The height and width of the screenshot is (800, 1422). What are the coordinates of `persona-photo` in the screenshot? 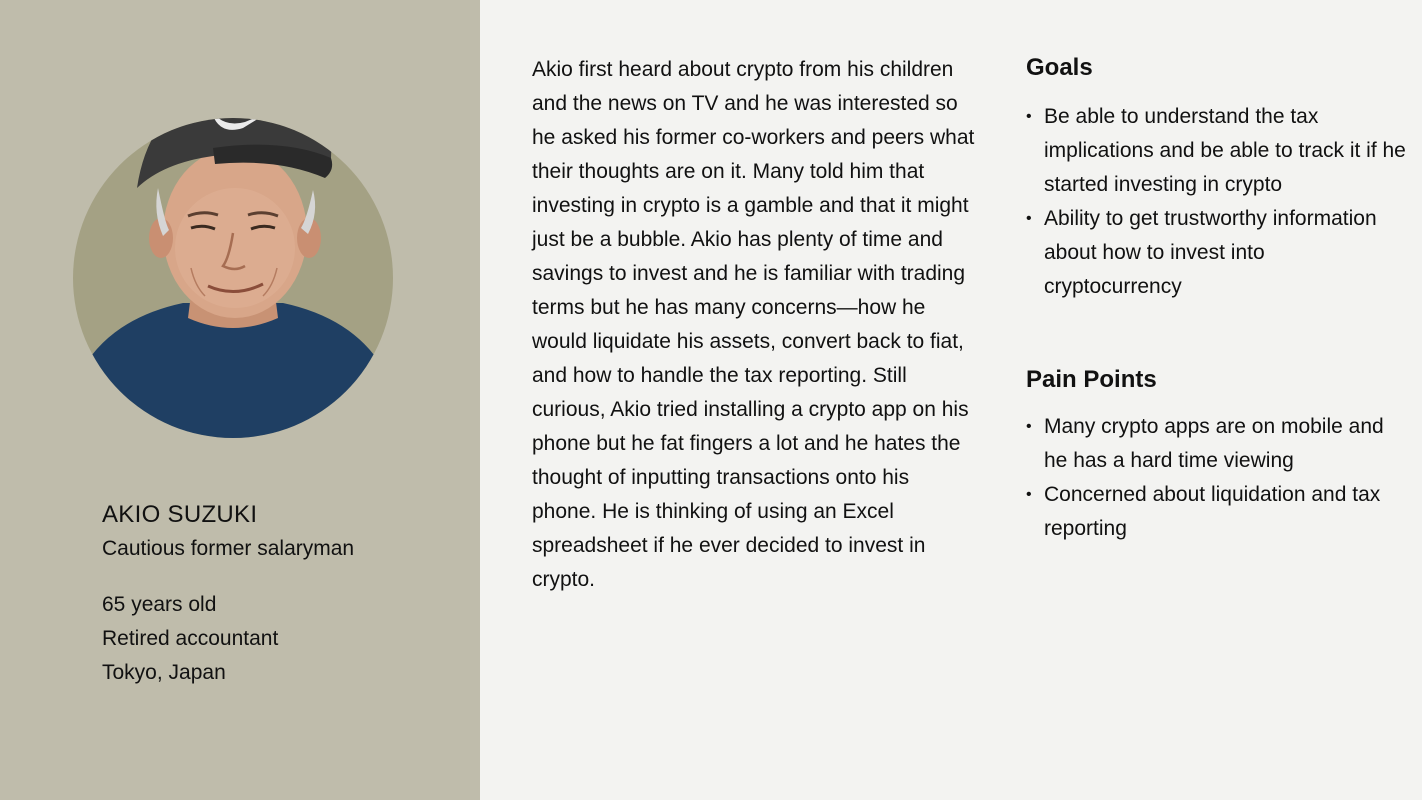 It's located at (233, 278).